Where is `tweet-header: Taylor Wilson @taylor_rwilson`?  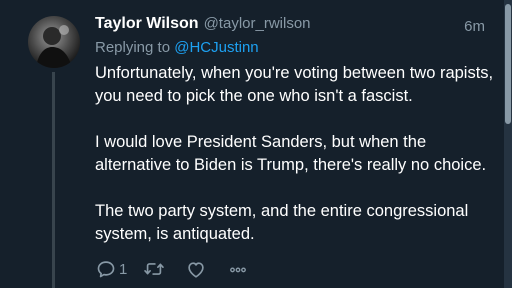
tweet-header: Taylor Wilson @taylor_rwilson is located at coordinates (296, 26).